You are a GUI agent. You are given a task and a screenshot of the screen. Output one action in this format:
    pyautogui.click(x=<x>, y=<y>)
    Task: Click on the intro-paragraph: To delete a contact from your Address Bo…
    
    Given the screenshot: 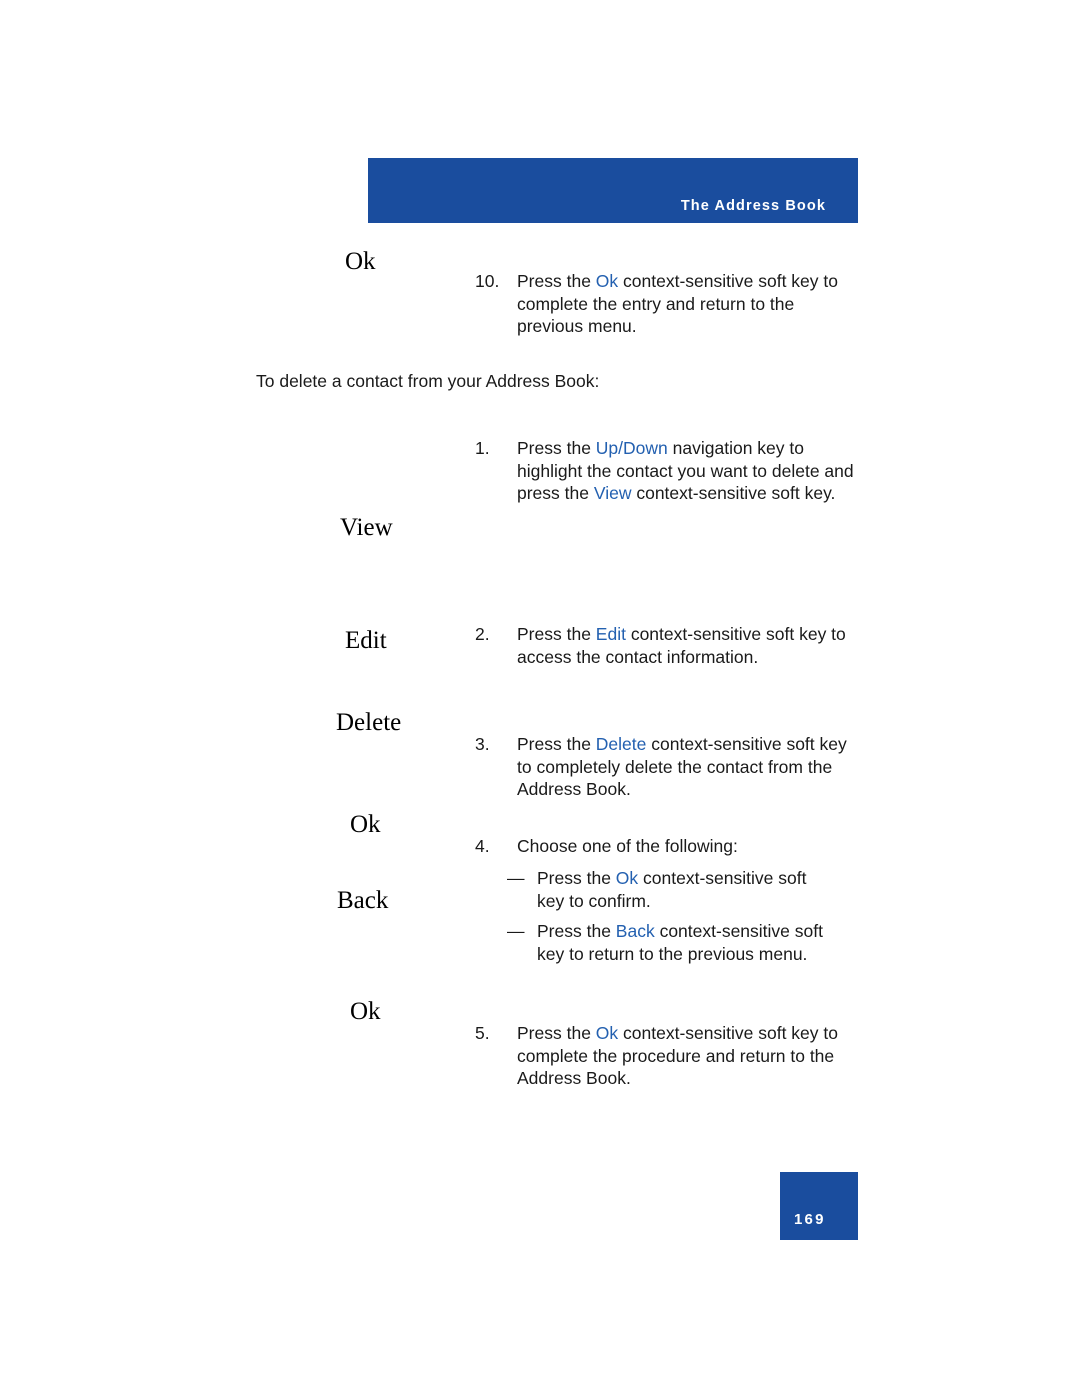 What is the action you would take?
    pyautogui.click(x=516, y=381)
    